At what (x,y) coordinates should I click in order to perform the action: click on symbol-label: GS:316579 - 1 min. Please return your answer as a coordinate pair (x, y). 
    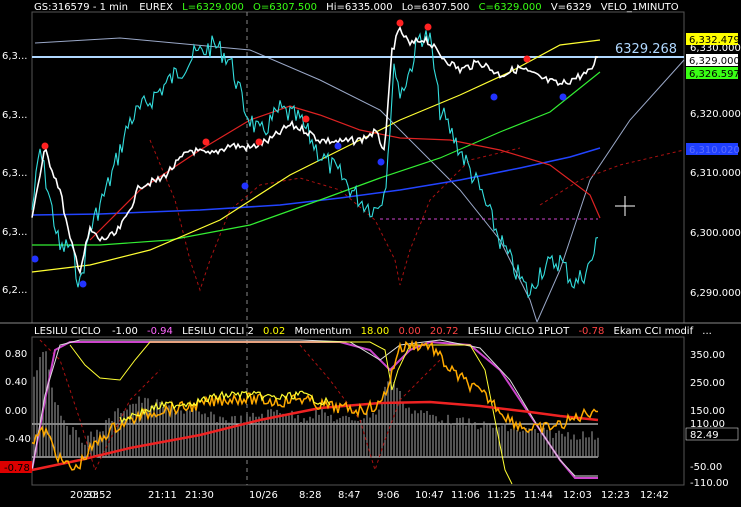
    Looking at the image, I should click on (81, 7).